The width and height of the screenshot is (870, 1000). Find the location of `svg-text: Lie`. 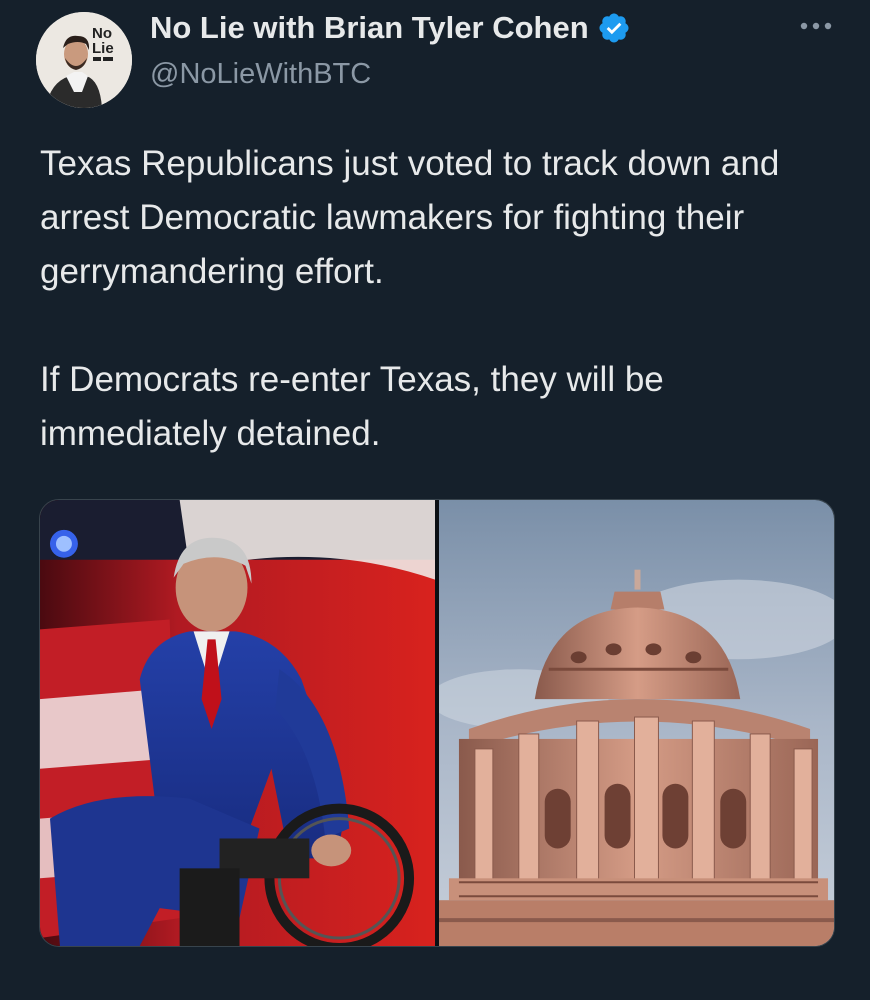

svg-text: Lie is located at coordinates (103, 48).